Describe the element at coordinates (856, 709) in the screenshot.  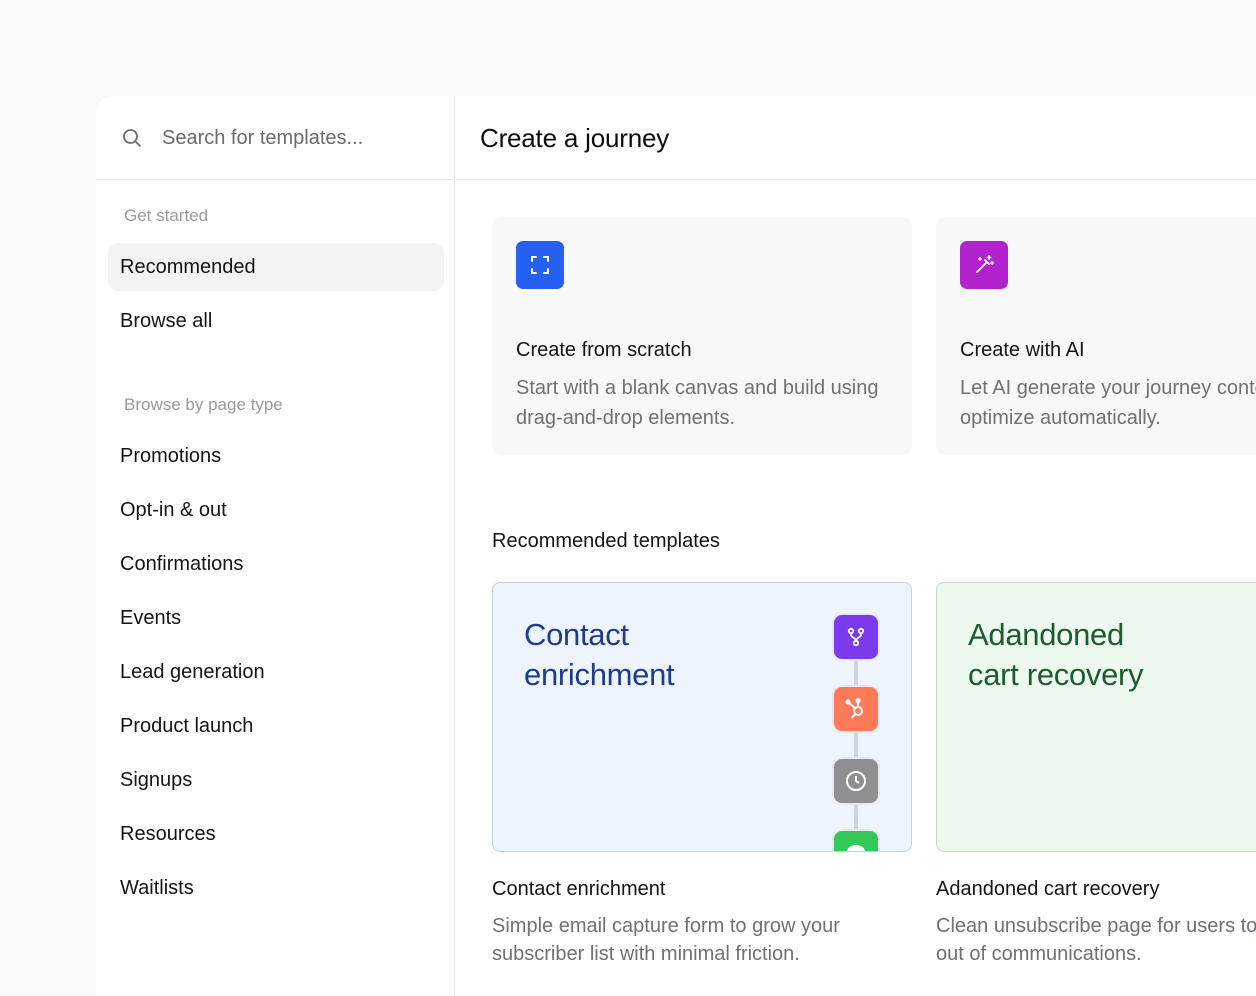
I see `hubspot-icon` at that location.